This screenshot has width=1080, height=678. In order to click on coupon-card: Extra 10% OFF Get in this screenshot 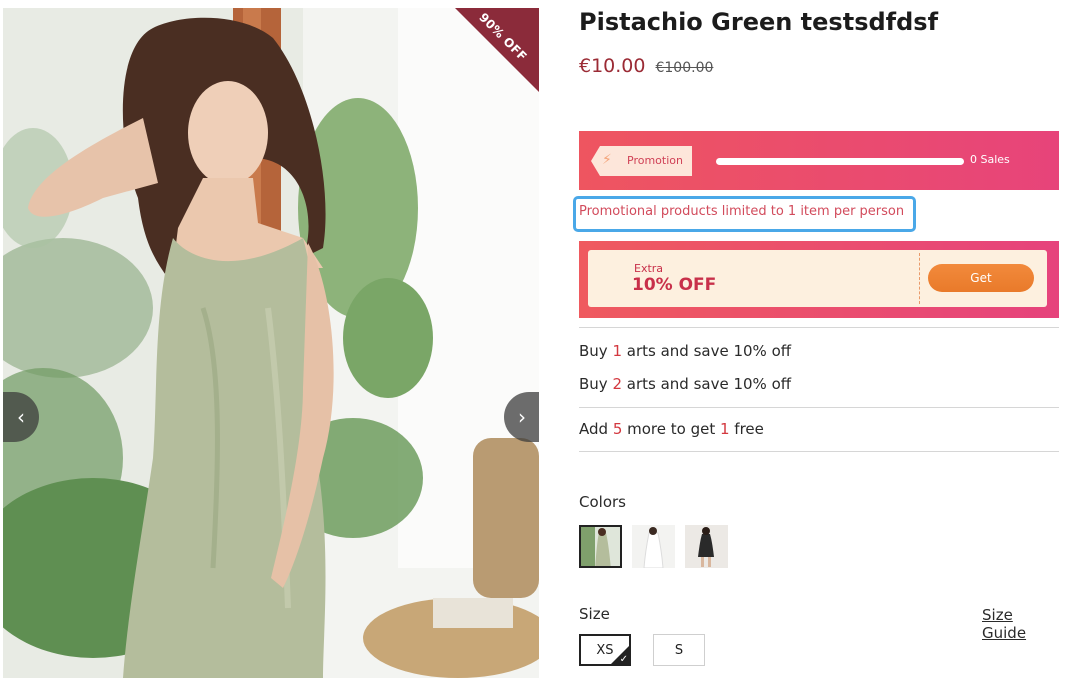, I will do `click(817, 278)`.